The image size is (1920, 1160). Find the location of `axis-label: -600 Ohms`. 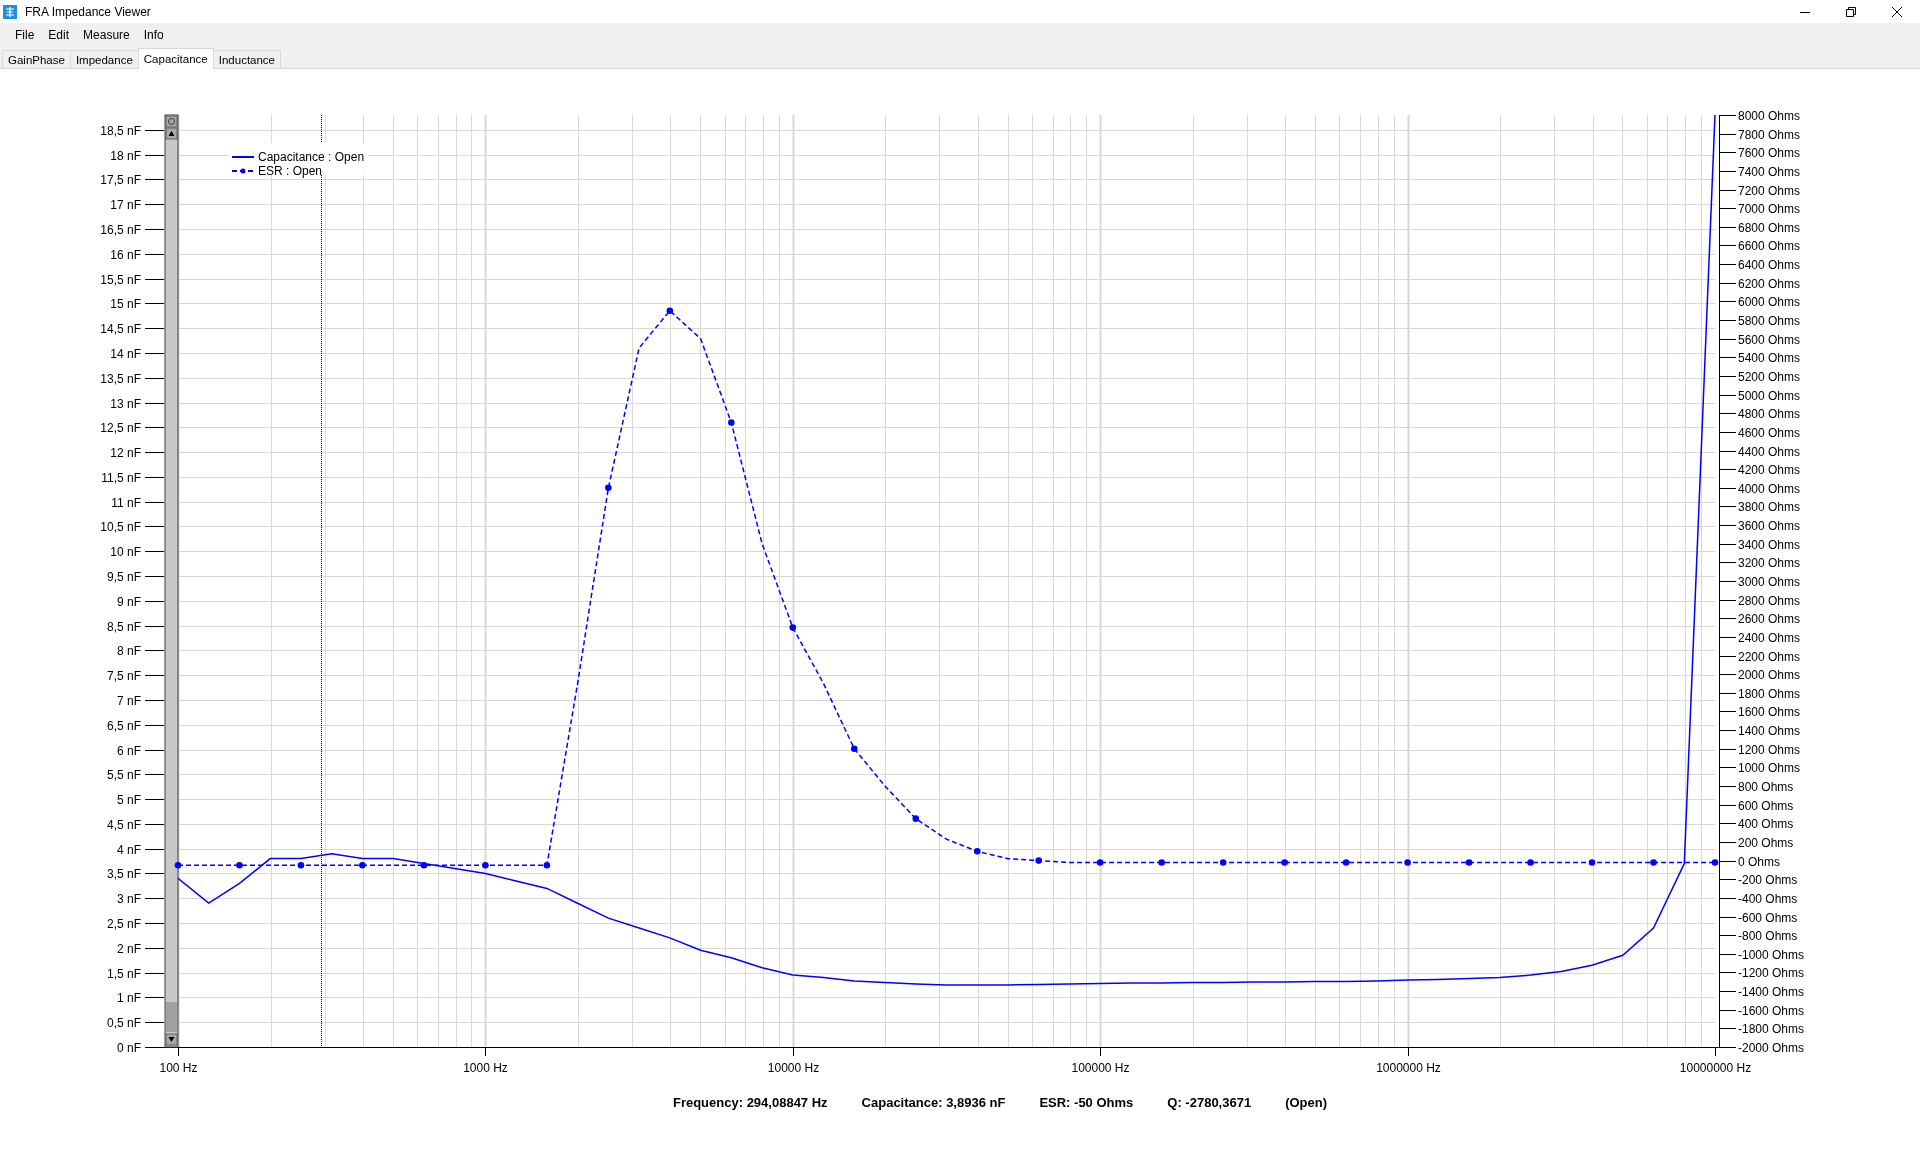

axis-label: -600 Ohms is located at coordinates (1768, 917).